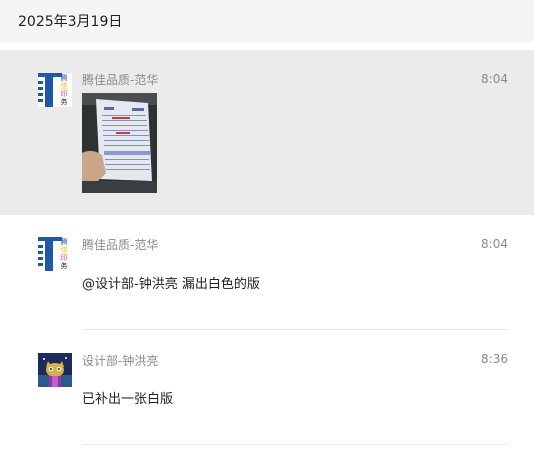 The width and height of the screenshot is (534, 457). Describe the element at coordinates (267, 21) in the screenshot. I see `date-header: 2025年3月19日` at that location.